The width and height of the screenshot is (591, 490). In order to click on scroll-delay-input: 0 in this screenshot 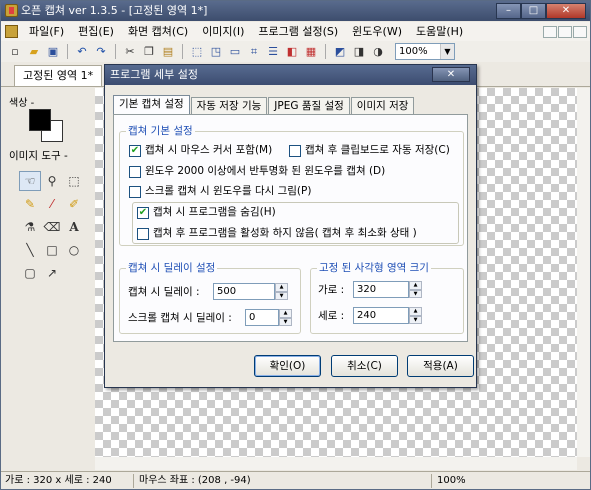, I will do `click(262, 317)`.